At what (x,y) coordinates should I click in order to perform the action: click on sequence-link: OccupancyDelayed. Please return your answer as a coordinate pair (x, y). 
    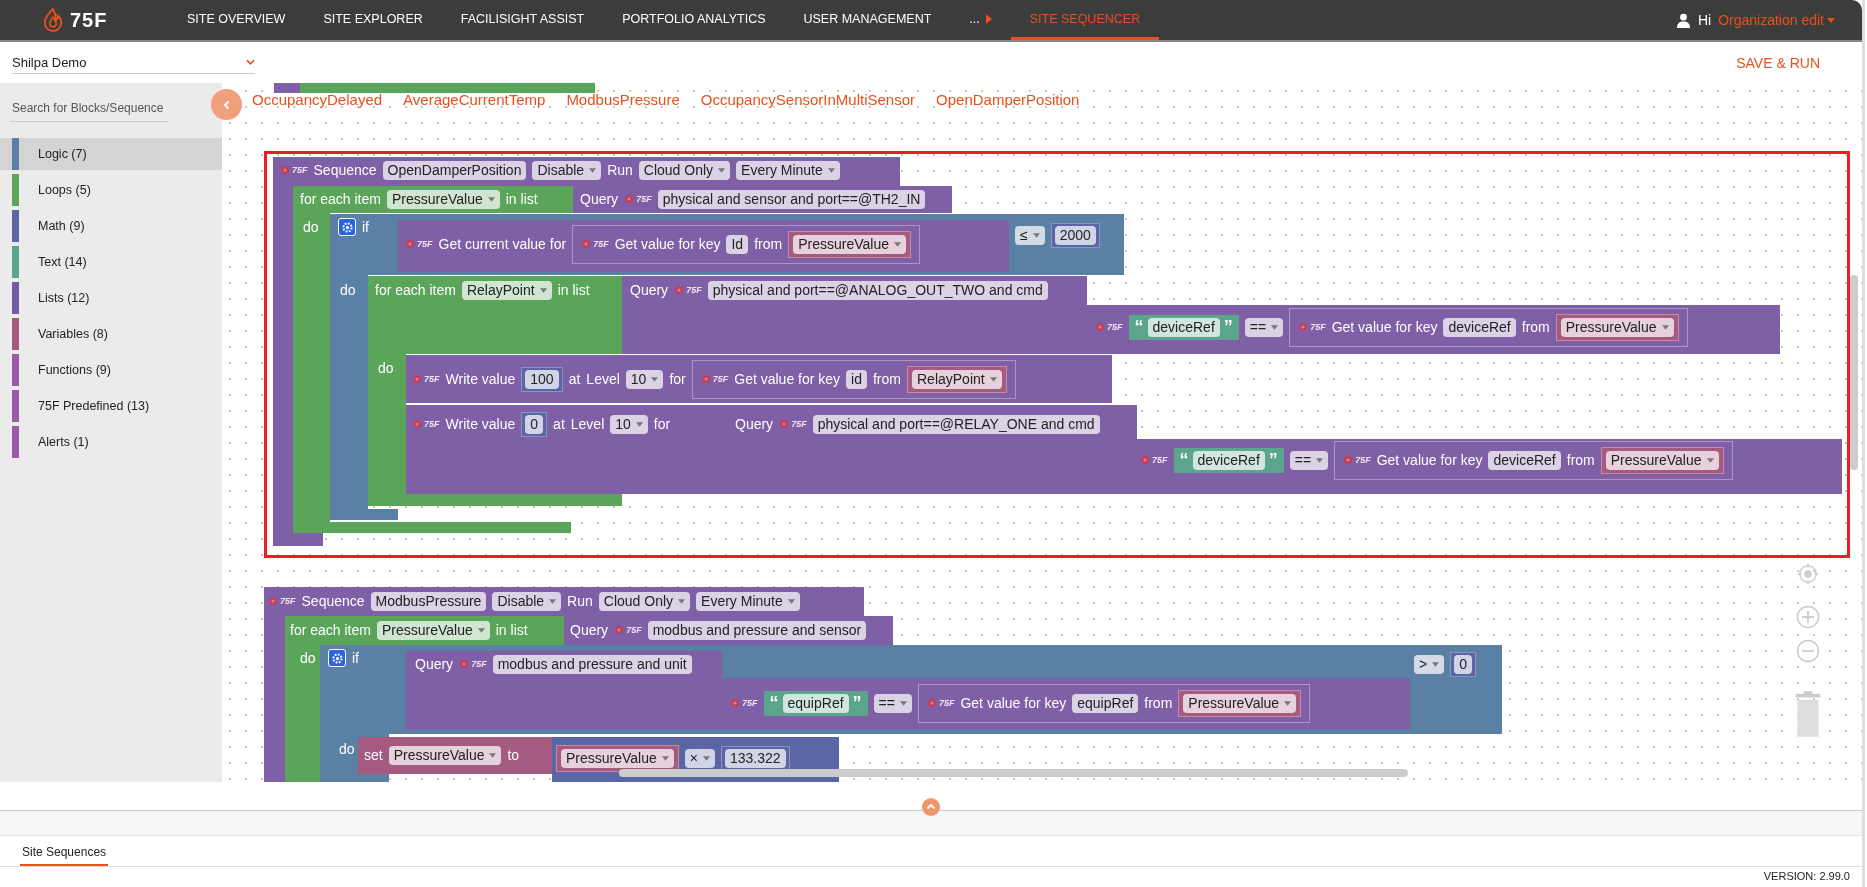
    Looking at the image, I should click on (317, 99).